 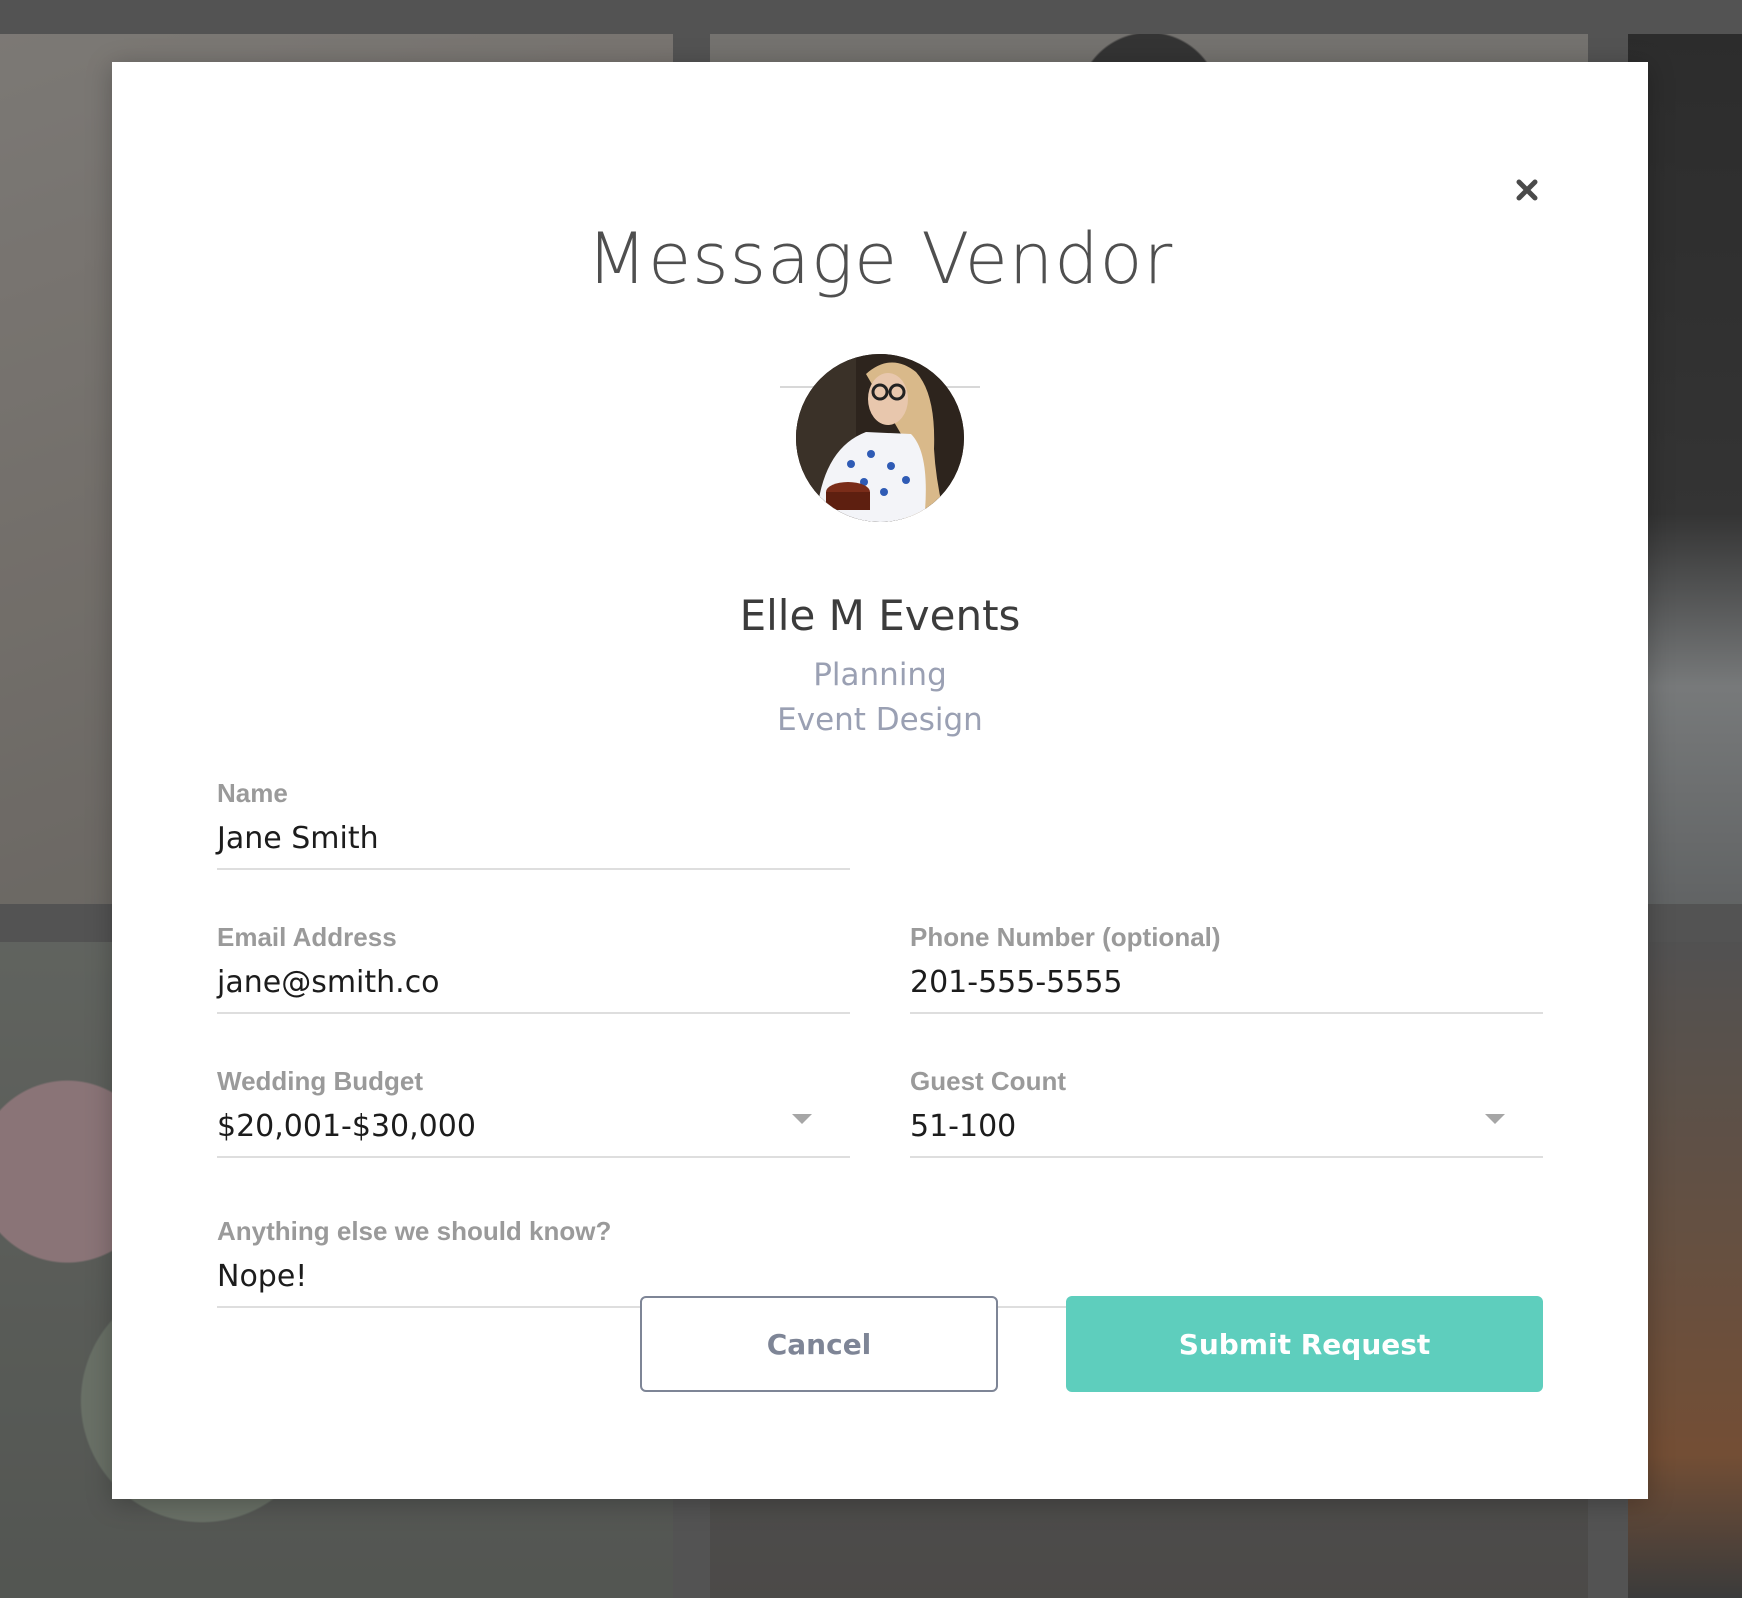 What do you see at coordinates (252, 793) in the screenshot?
I see `name-label: Name` at bounding box center [252, 793].